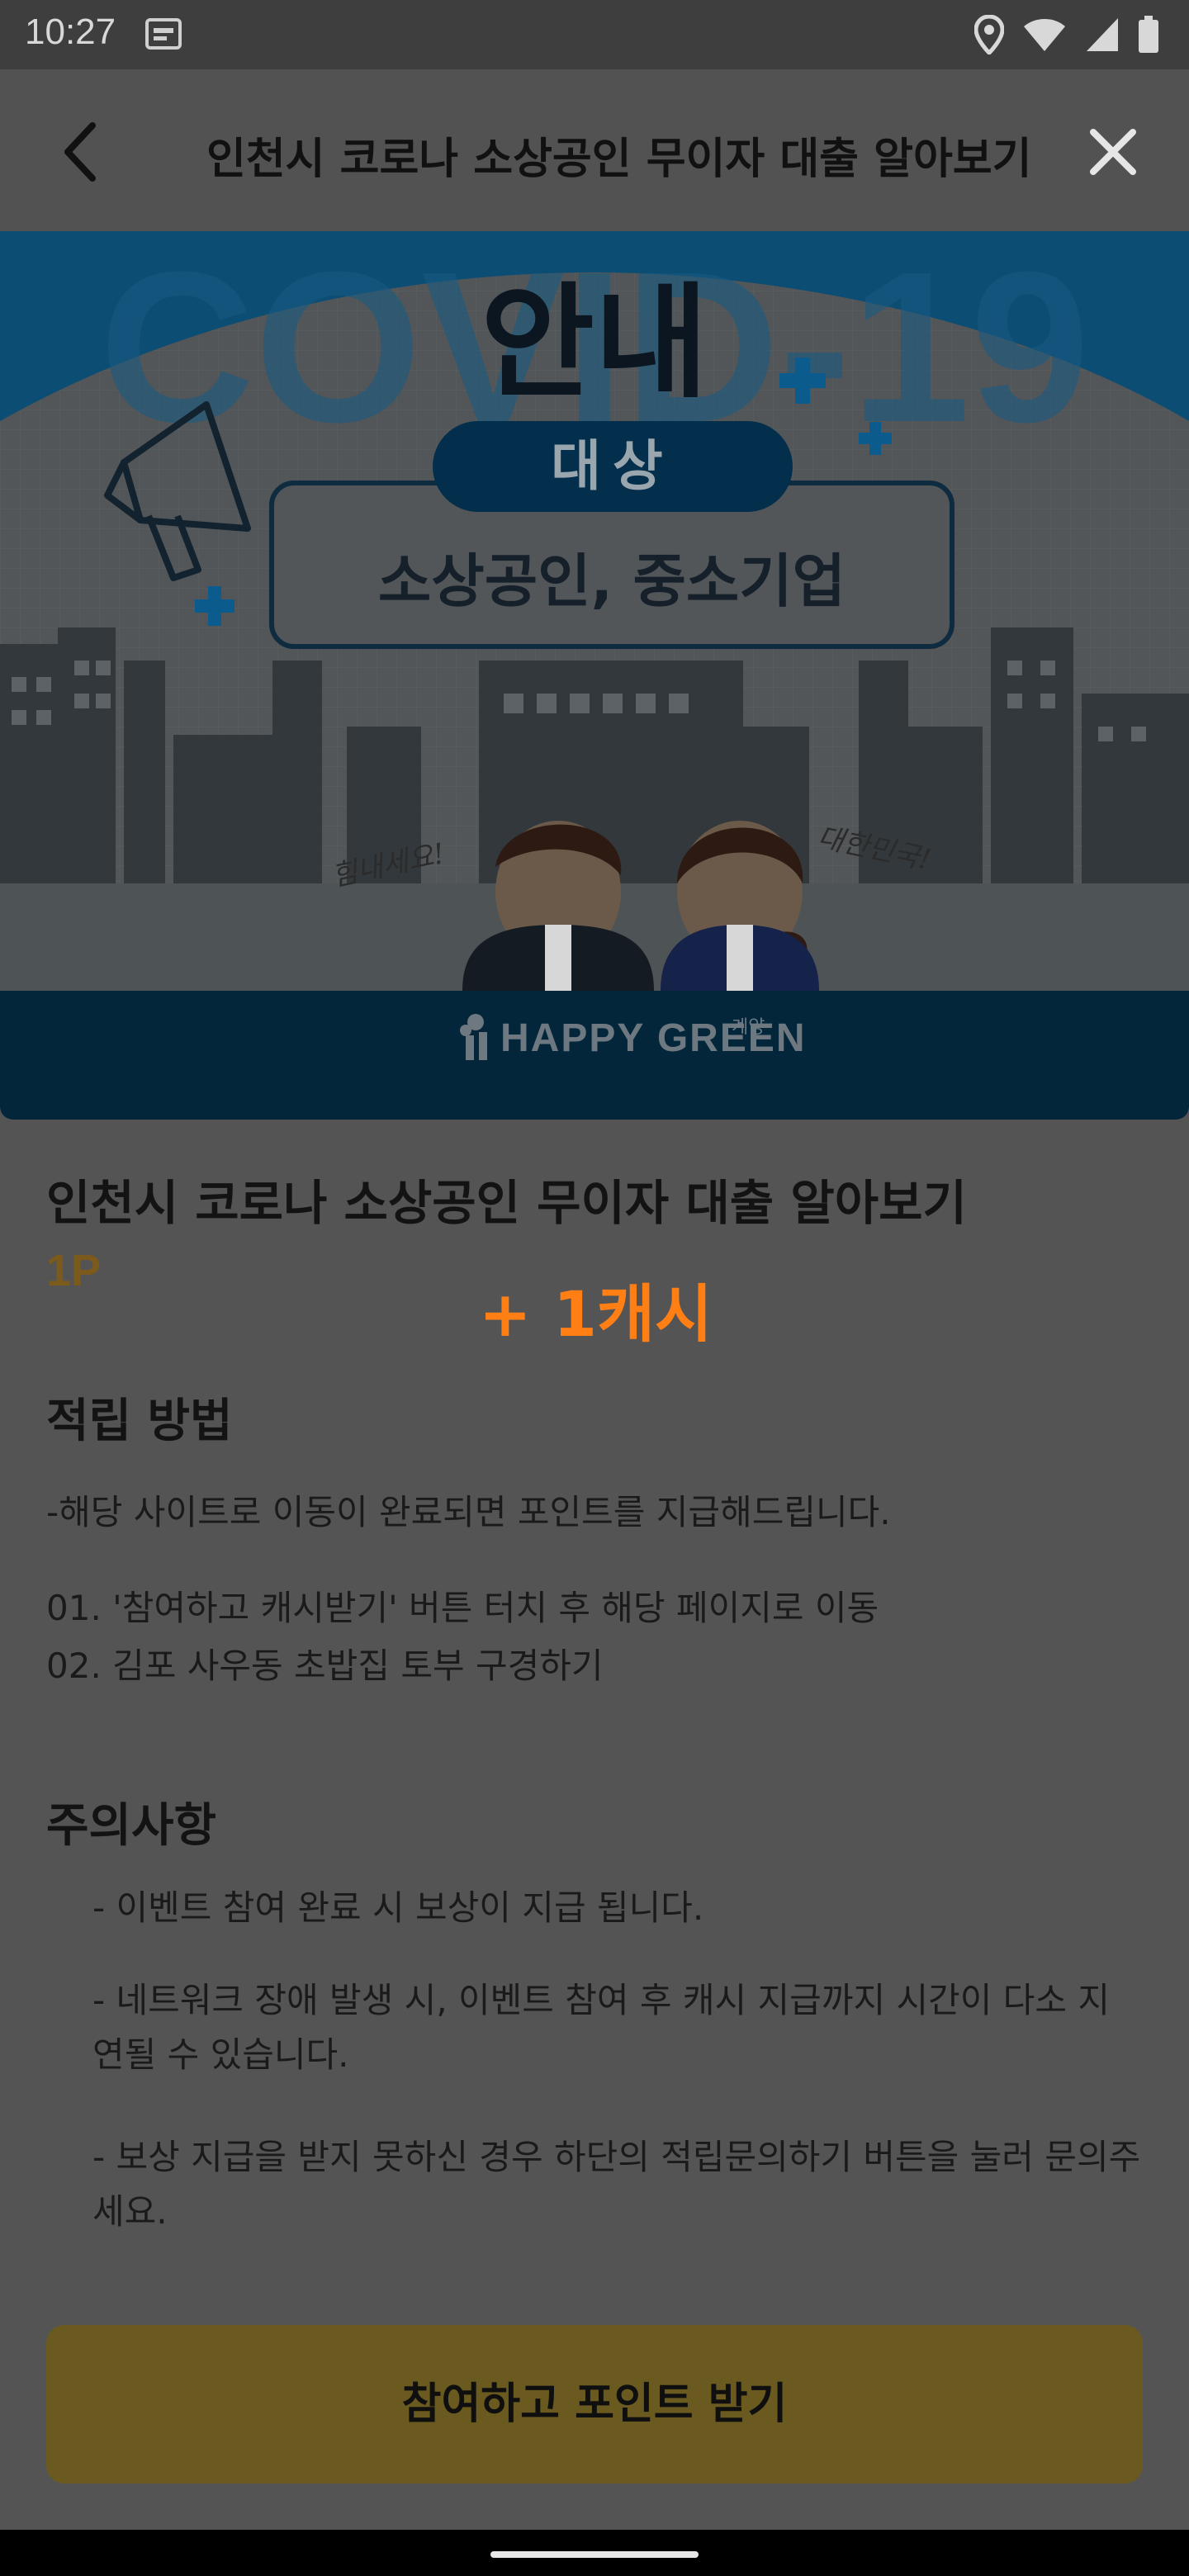  What do you see at coordinates (594, 343) in the screenshot?
I see `banner-heading: 안내` at bounding box center [594, 343].